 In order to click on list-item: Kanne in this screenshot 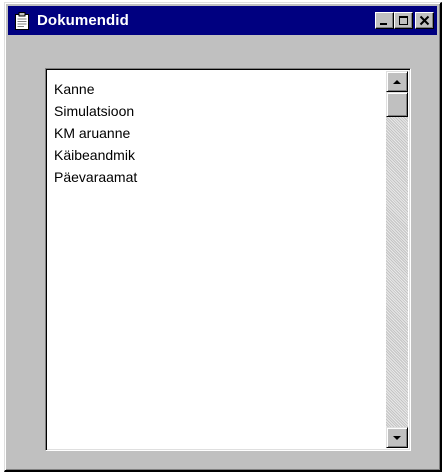, I will do `click(220, 89)`.